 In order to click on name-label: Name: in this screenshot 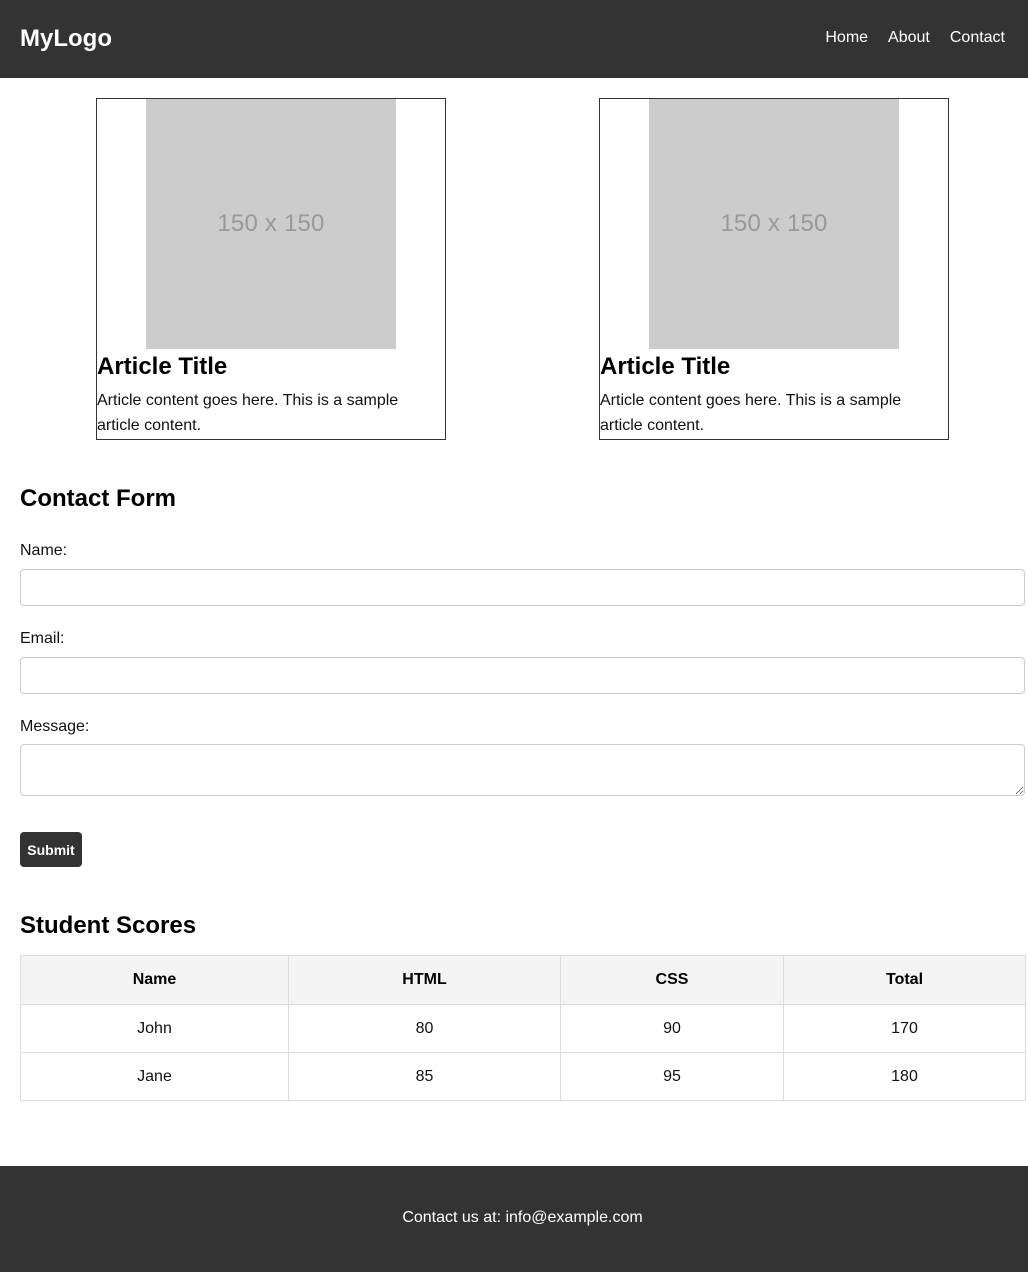, I will do `click(44, 550)`.